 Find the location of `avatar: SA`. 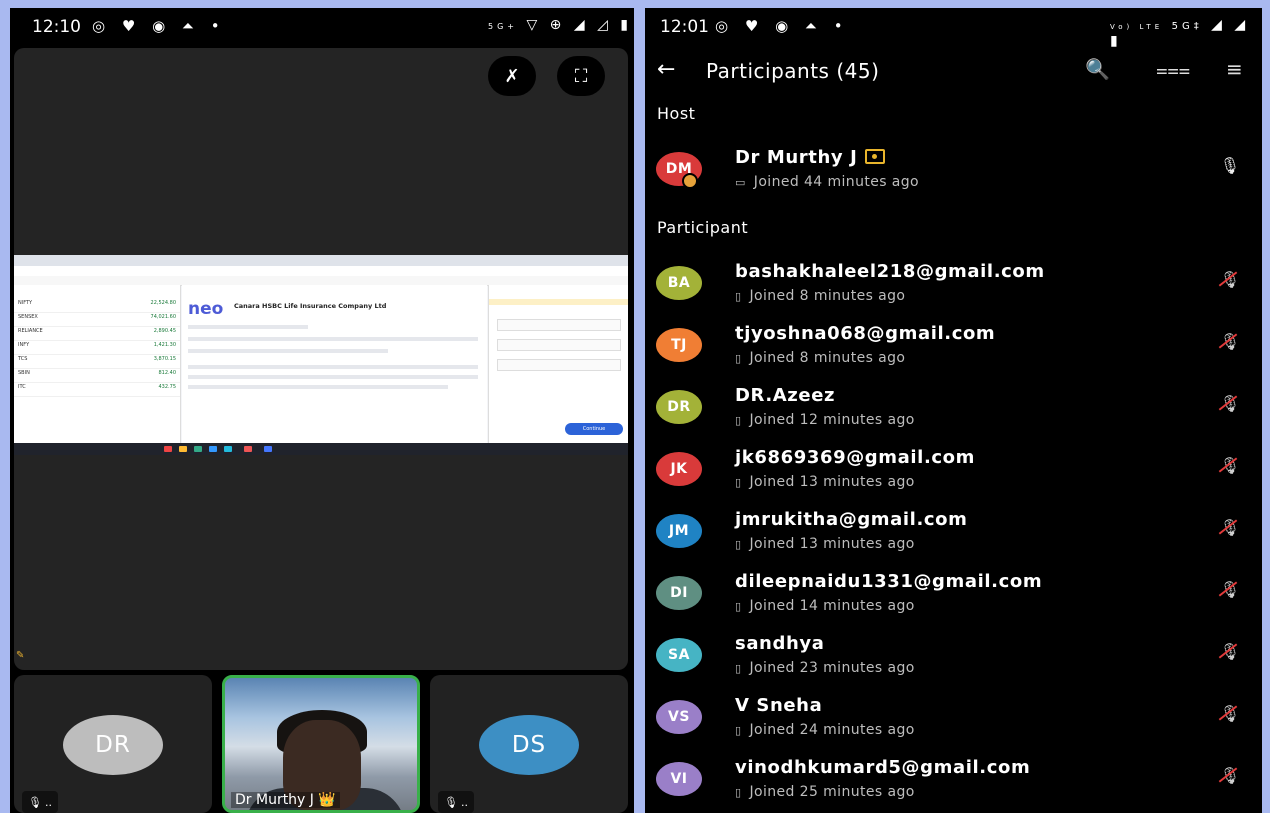

avatar: SA is located at coordinates (679, 655).